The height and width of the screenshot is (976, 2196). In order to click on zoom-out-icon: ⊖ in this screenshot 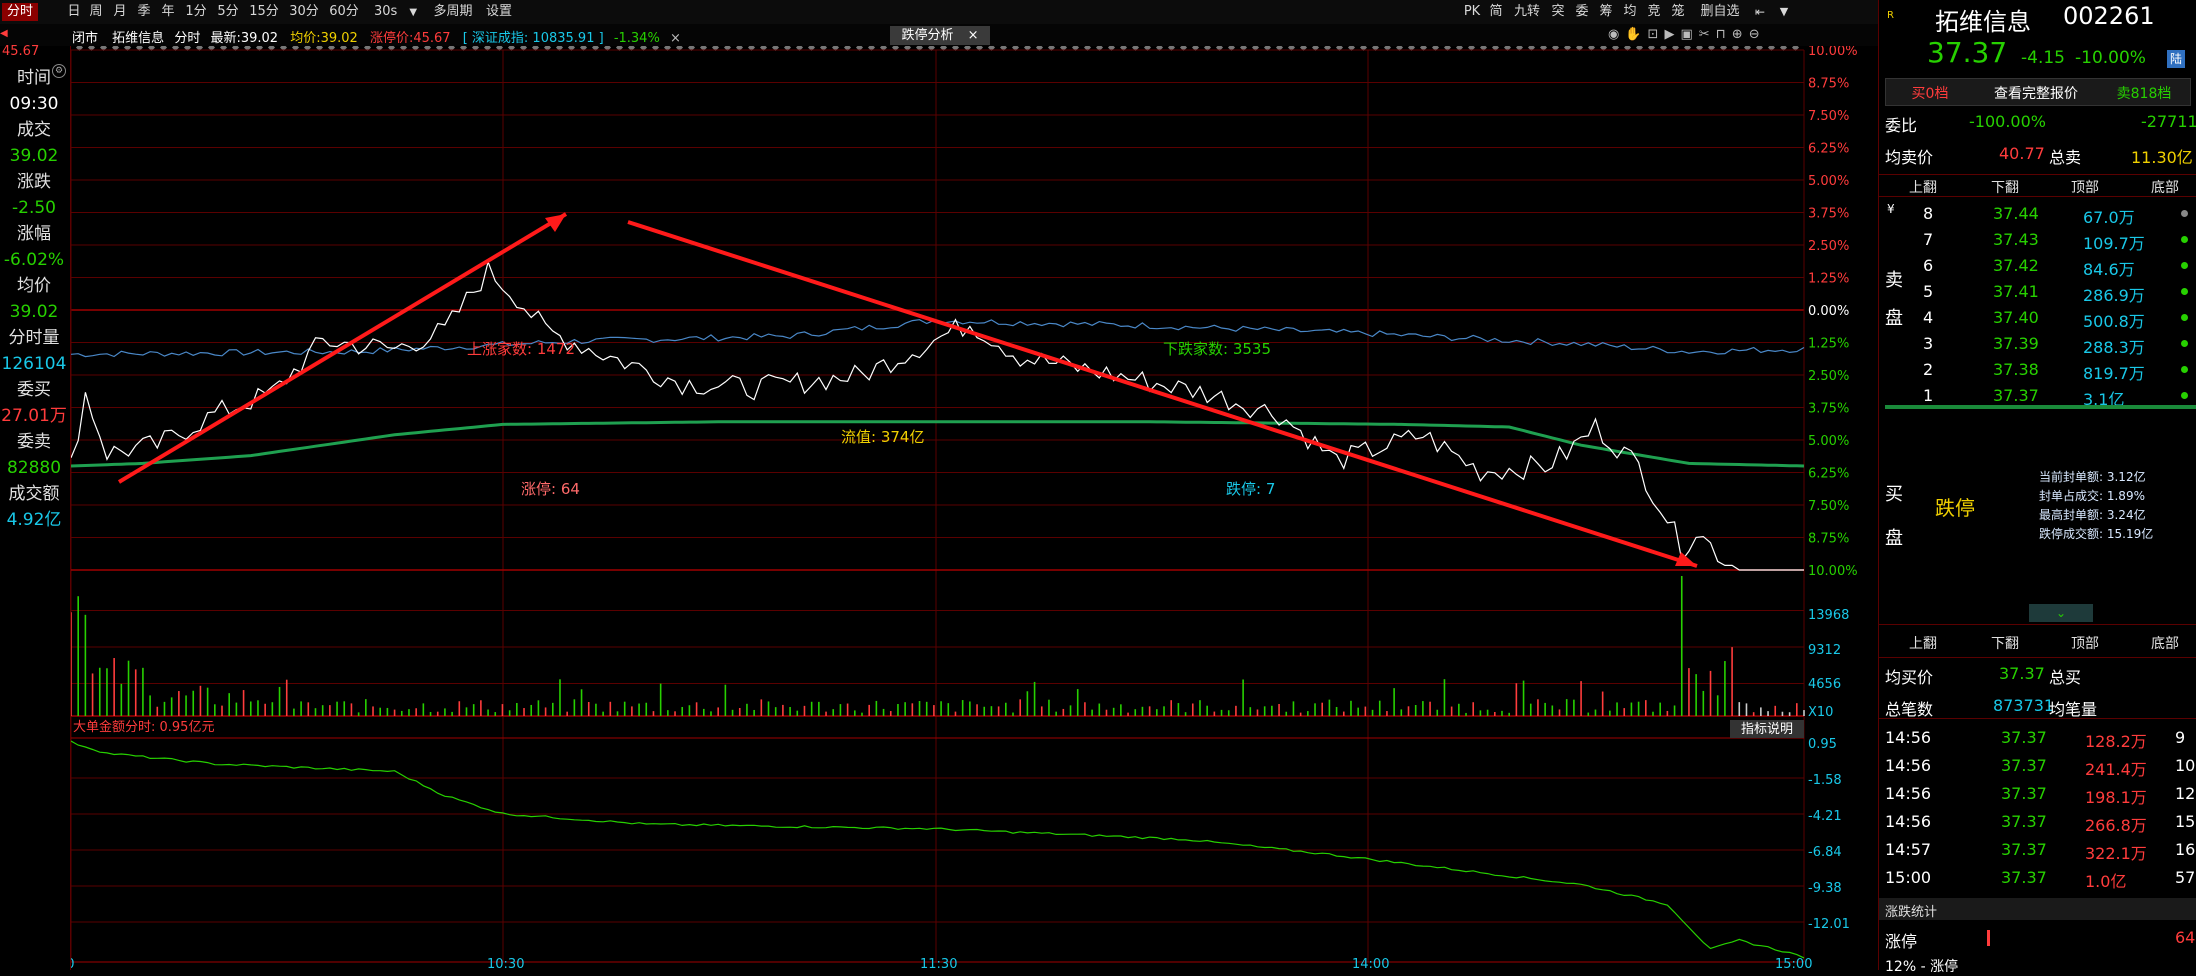, I will do `click(1757, 34)`.